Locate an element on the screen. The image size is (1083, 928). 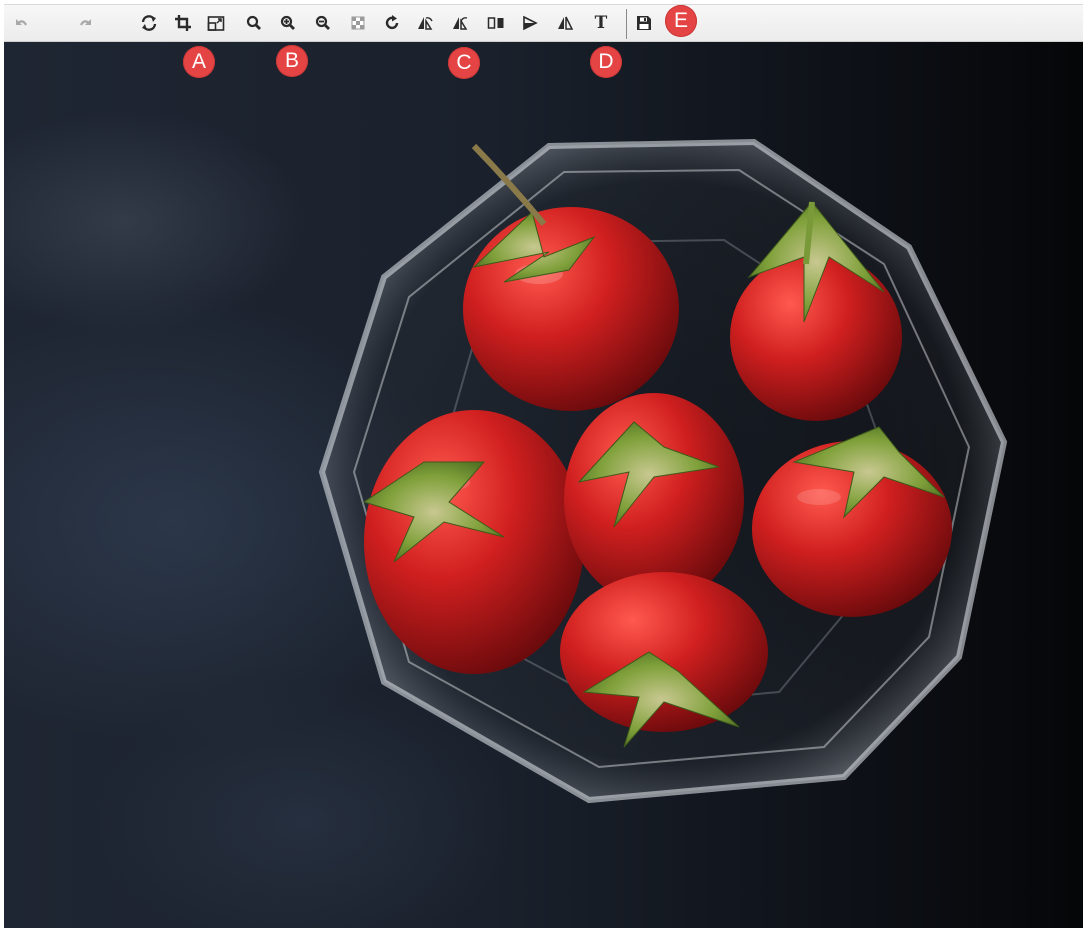
rotate-icon is located at coordinates (392, 22).